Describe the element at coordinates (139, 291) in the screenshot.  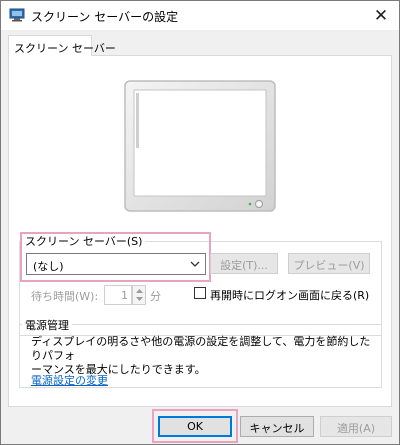
I see `spin-up-icon` at that location.